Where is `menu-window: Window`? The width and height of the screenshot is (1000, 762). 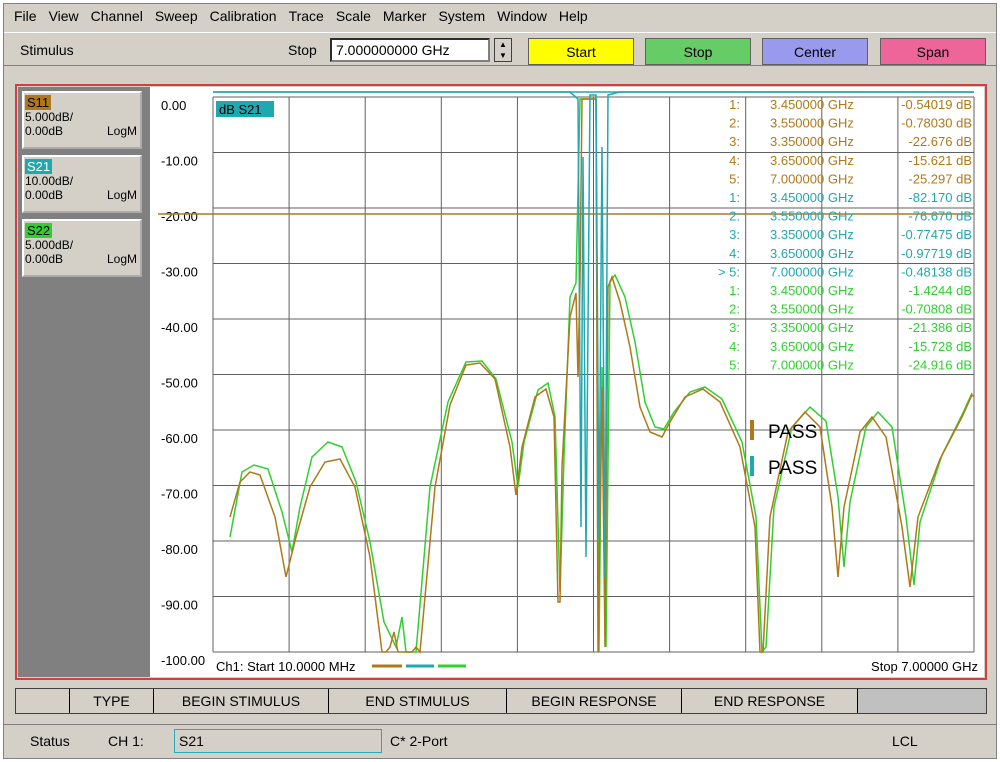 menu-window: Window is located at coordinates (522, 16).